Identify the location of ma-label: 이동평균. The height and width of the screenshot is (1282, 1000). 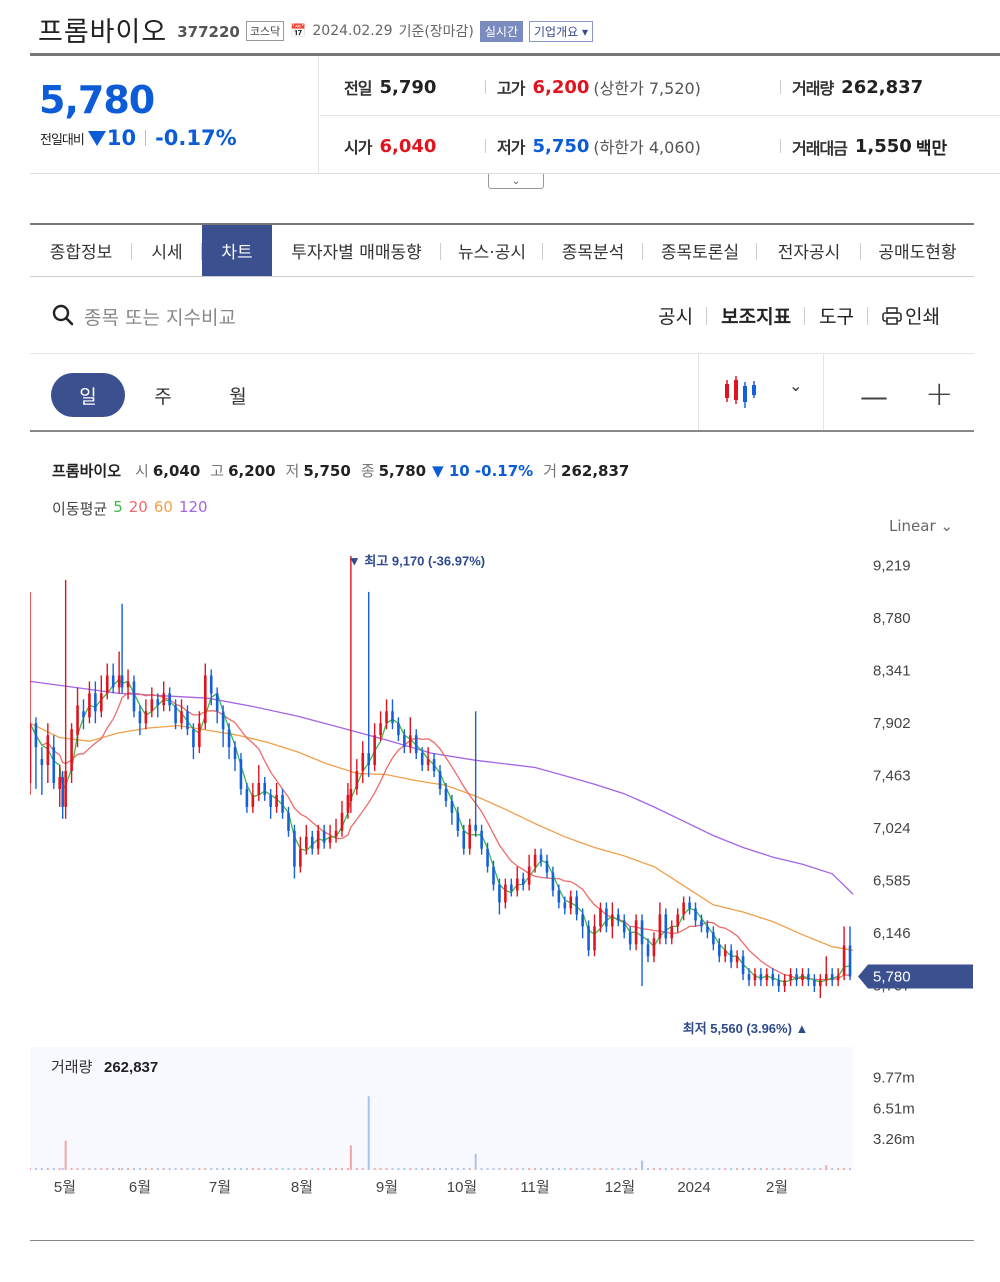
(80, 509).